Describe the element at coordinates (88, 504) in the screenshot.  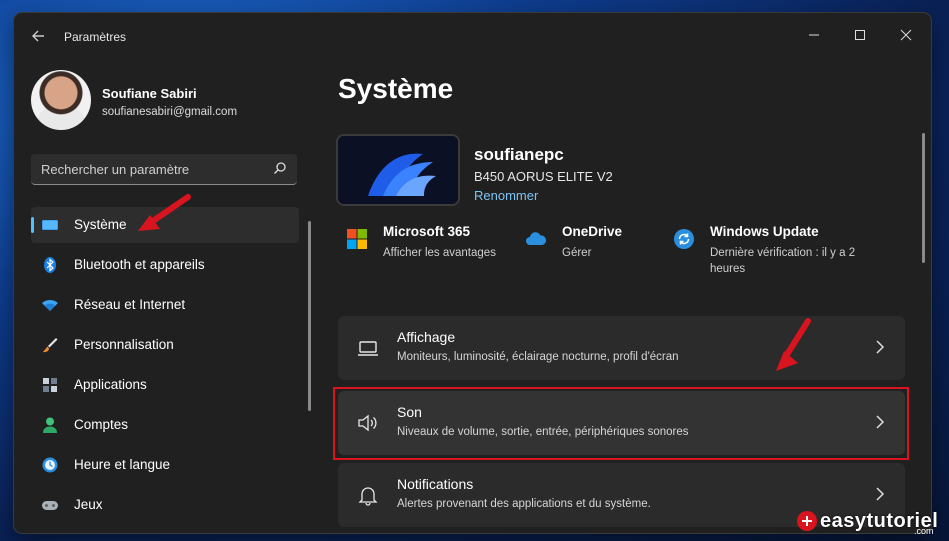
I see `sidebar-item-label: Jeux` at that location.